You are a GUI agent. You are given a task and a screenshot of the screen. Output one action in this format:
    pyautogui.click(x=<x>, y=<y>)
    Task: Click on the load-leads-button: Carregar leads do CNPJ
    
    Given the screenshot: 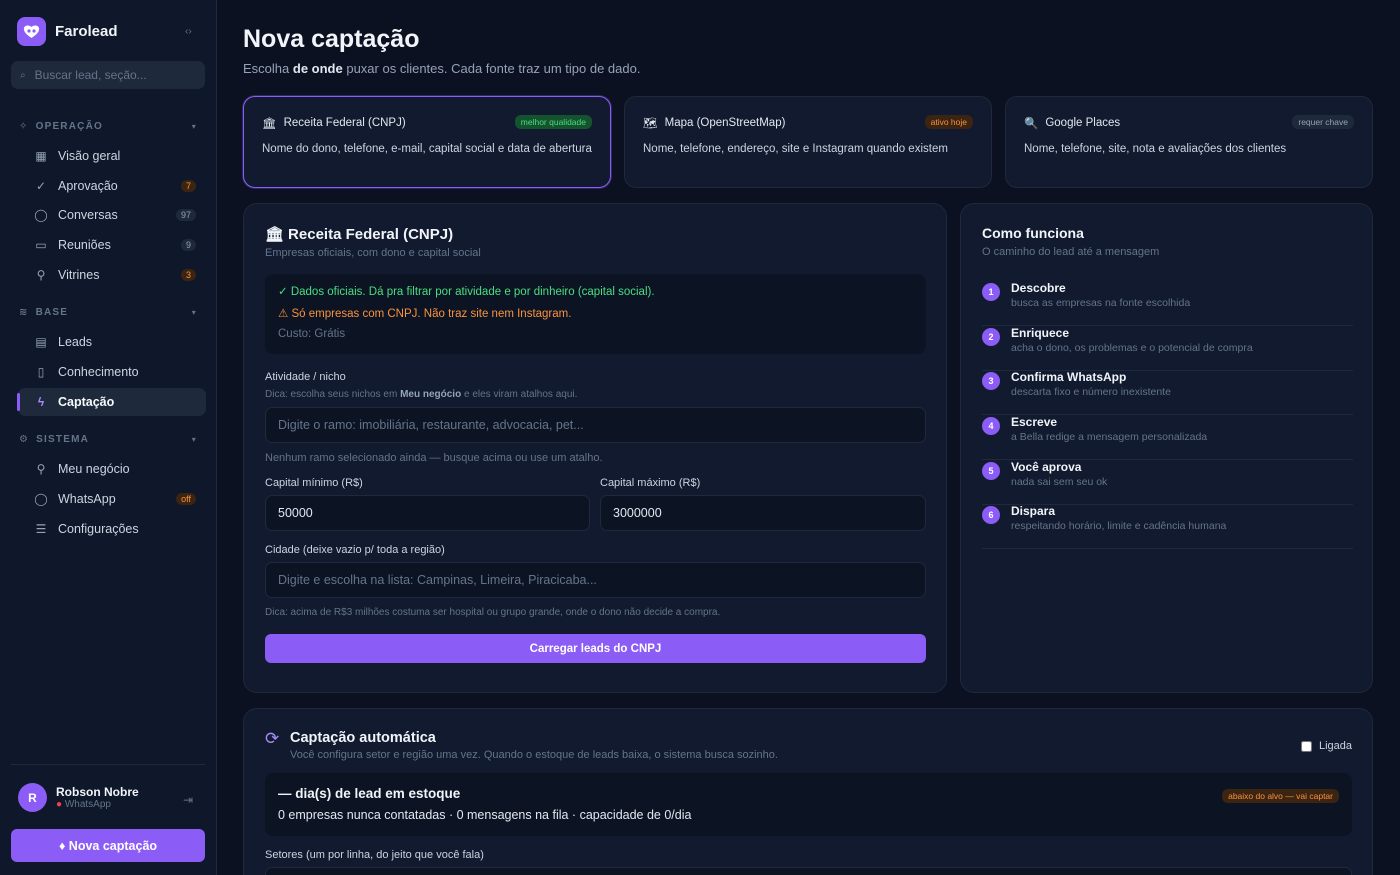 What is the action you would take?
    pyautogui.click(x=595, y=648)
    